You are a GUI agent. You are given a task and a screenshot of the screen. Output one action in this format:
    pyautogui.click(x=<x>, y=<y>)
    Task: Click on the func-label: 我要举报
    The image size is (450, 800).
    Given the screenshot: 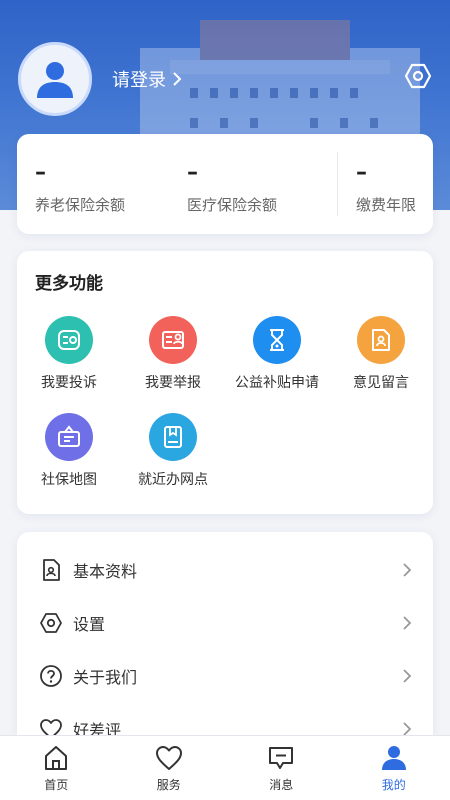 What is the action you would take?
    pyautogui.click(x=173, y=383)
    